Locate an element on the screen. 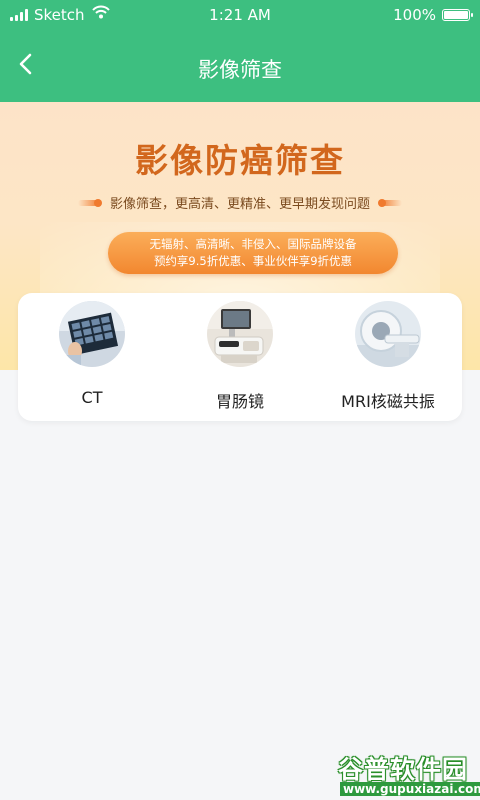 The height and width of the screenshot is (800, 480). service-item-ct: CT is located at coordinates (92, 357).